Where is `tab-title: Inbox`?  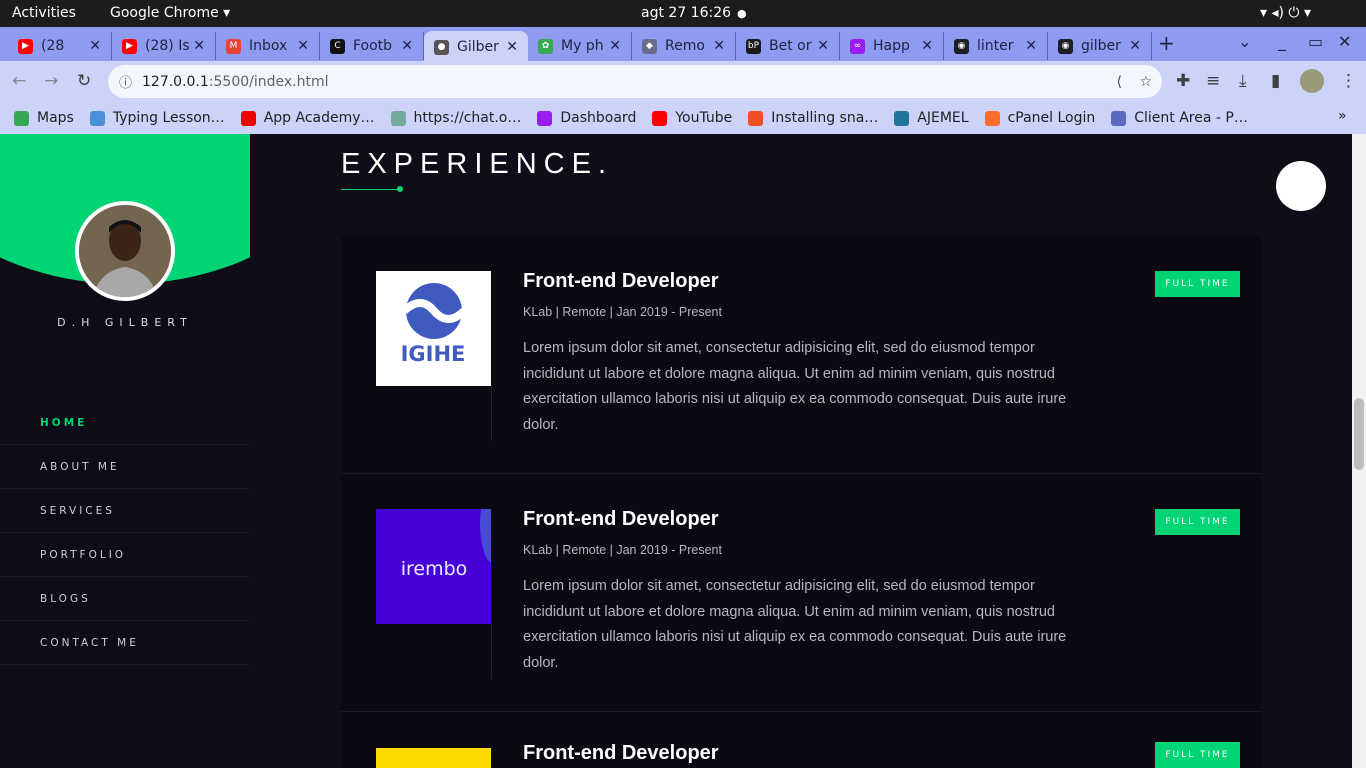 tab-title: Inbox is located at coordinates (268, 46).